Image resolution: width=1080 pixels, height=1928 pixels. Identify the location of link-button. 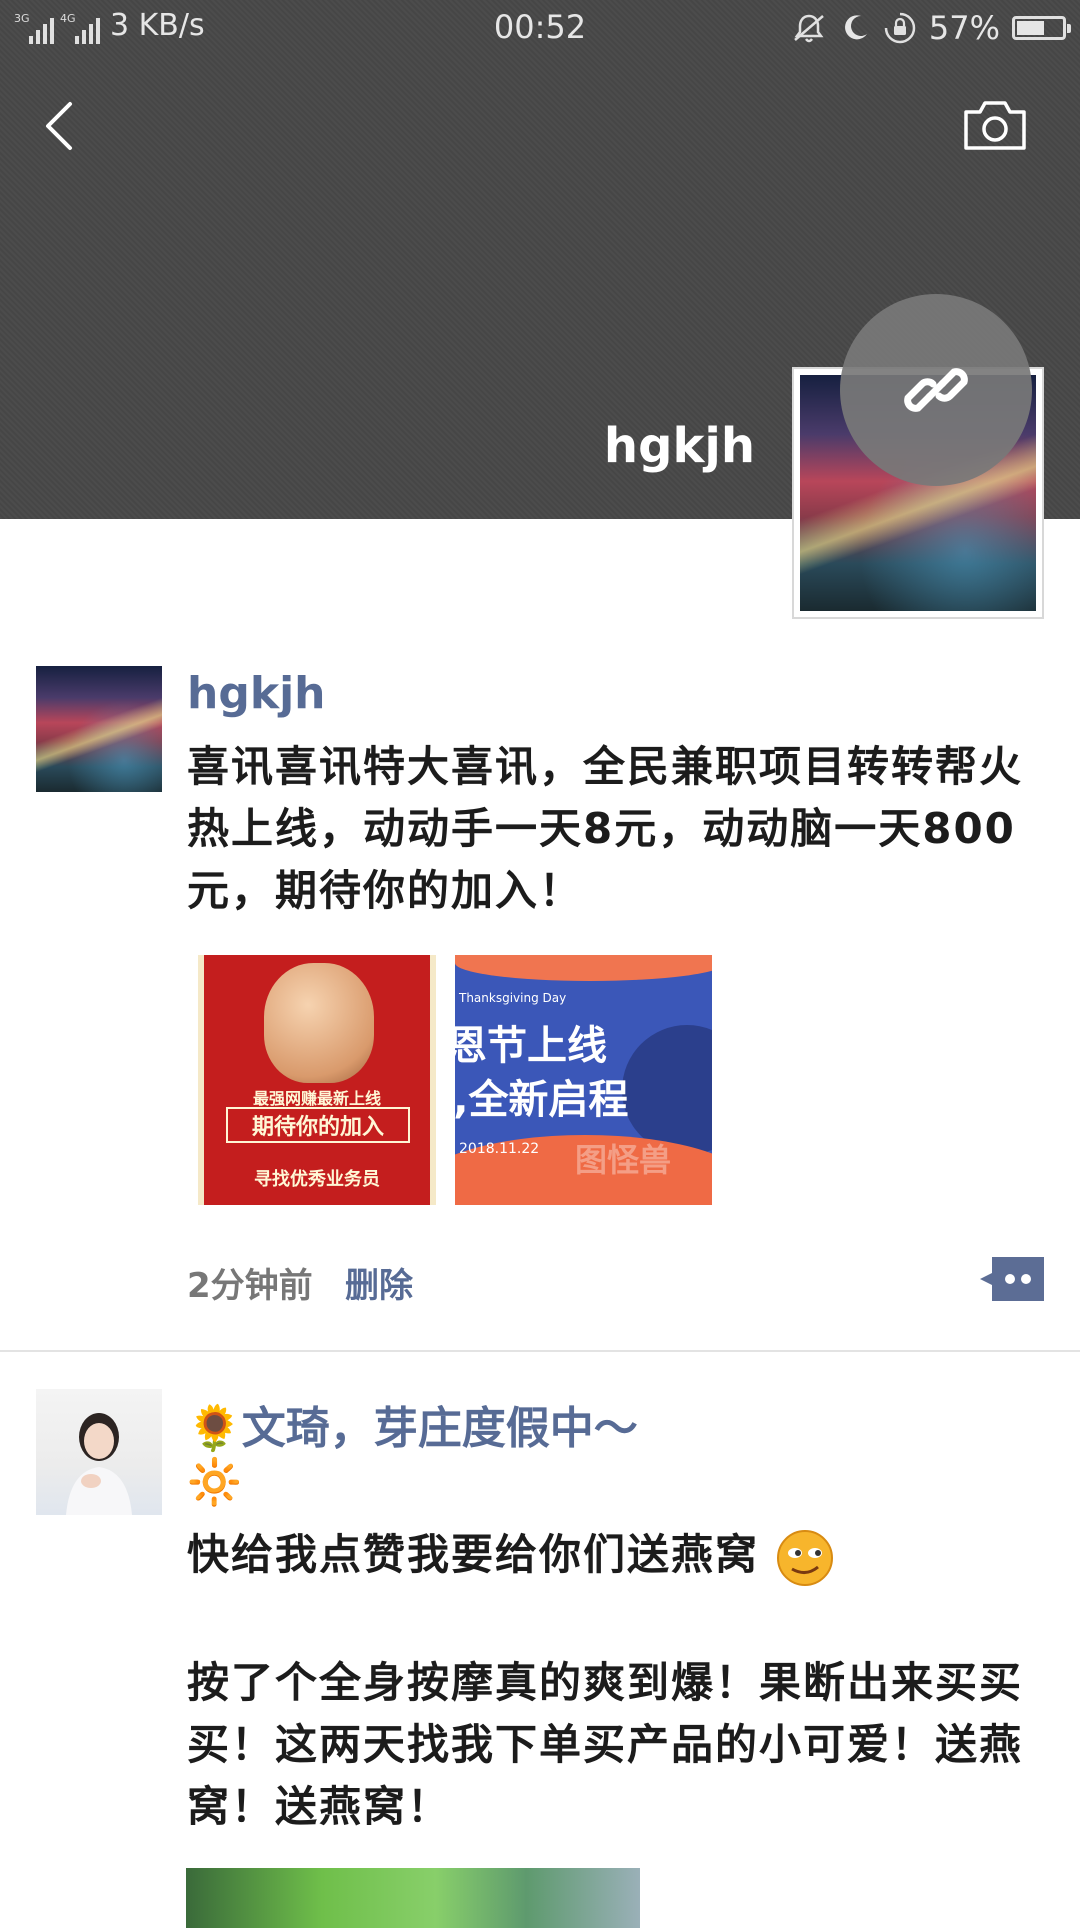
(936, 390).